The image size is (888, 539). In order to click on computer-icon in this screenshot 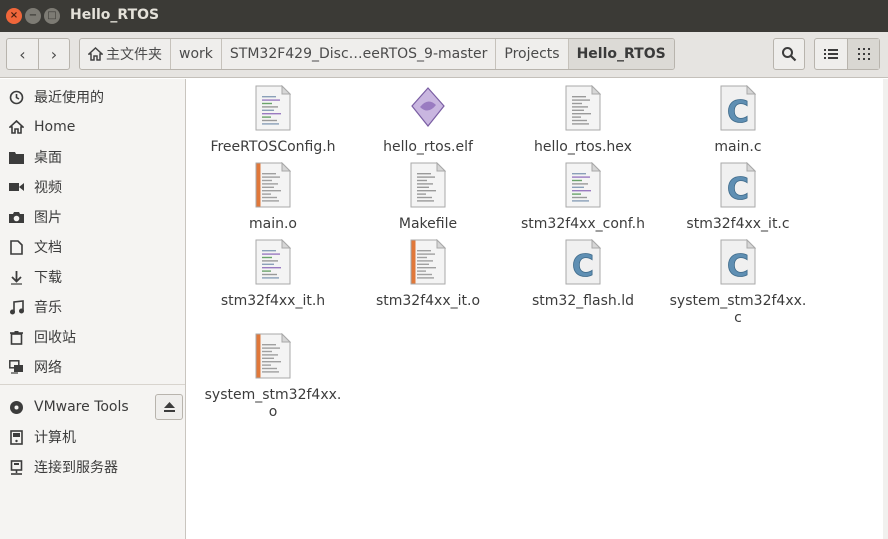, I will do `click(16, 437)`.